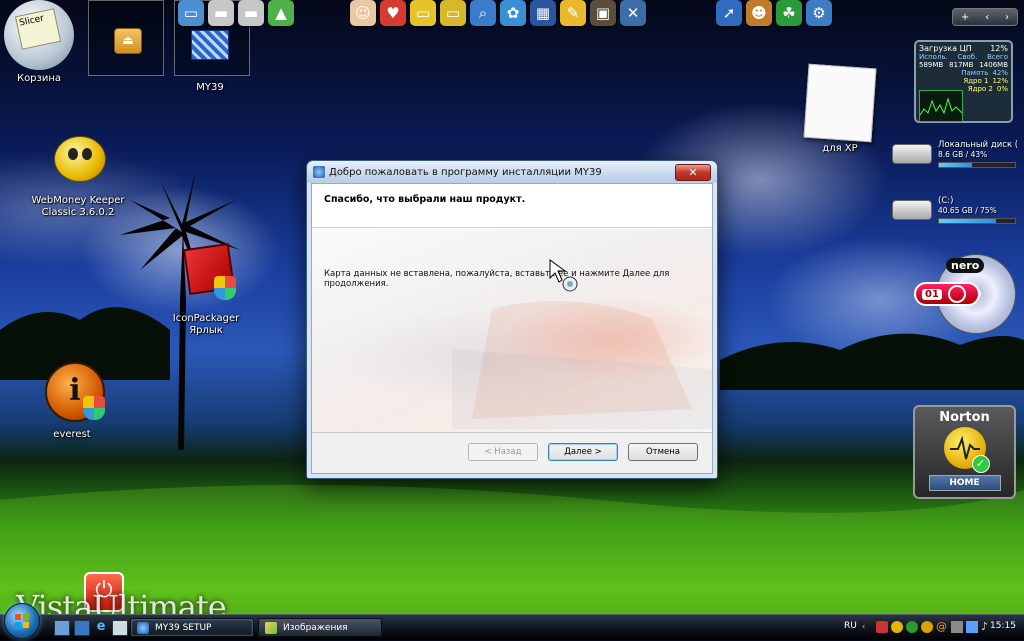 The height and width of the screenshot is (641, 1024). Describe the element at coordinates (1000, 81) in the screenshot. I see `core1-value: 12%` at that location.